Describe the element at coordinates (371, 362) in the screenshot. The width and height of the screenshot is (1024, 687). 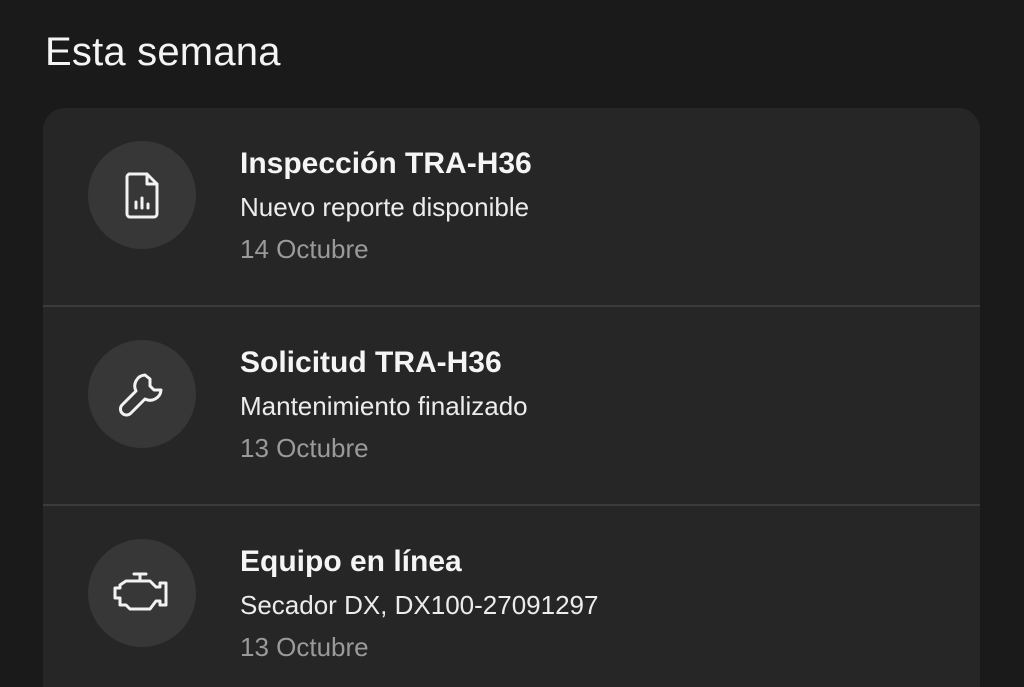
I see `notification-title: Solicitud TRA-H36` at that location.